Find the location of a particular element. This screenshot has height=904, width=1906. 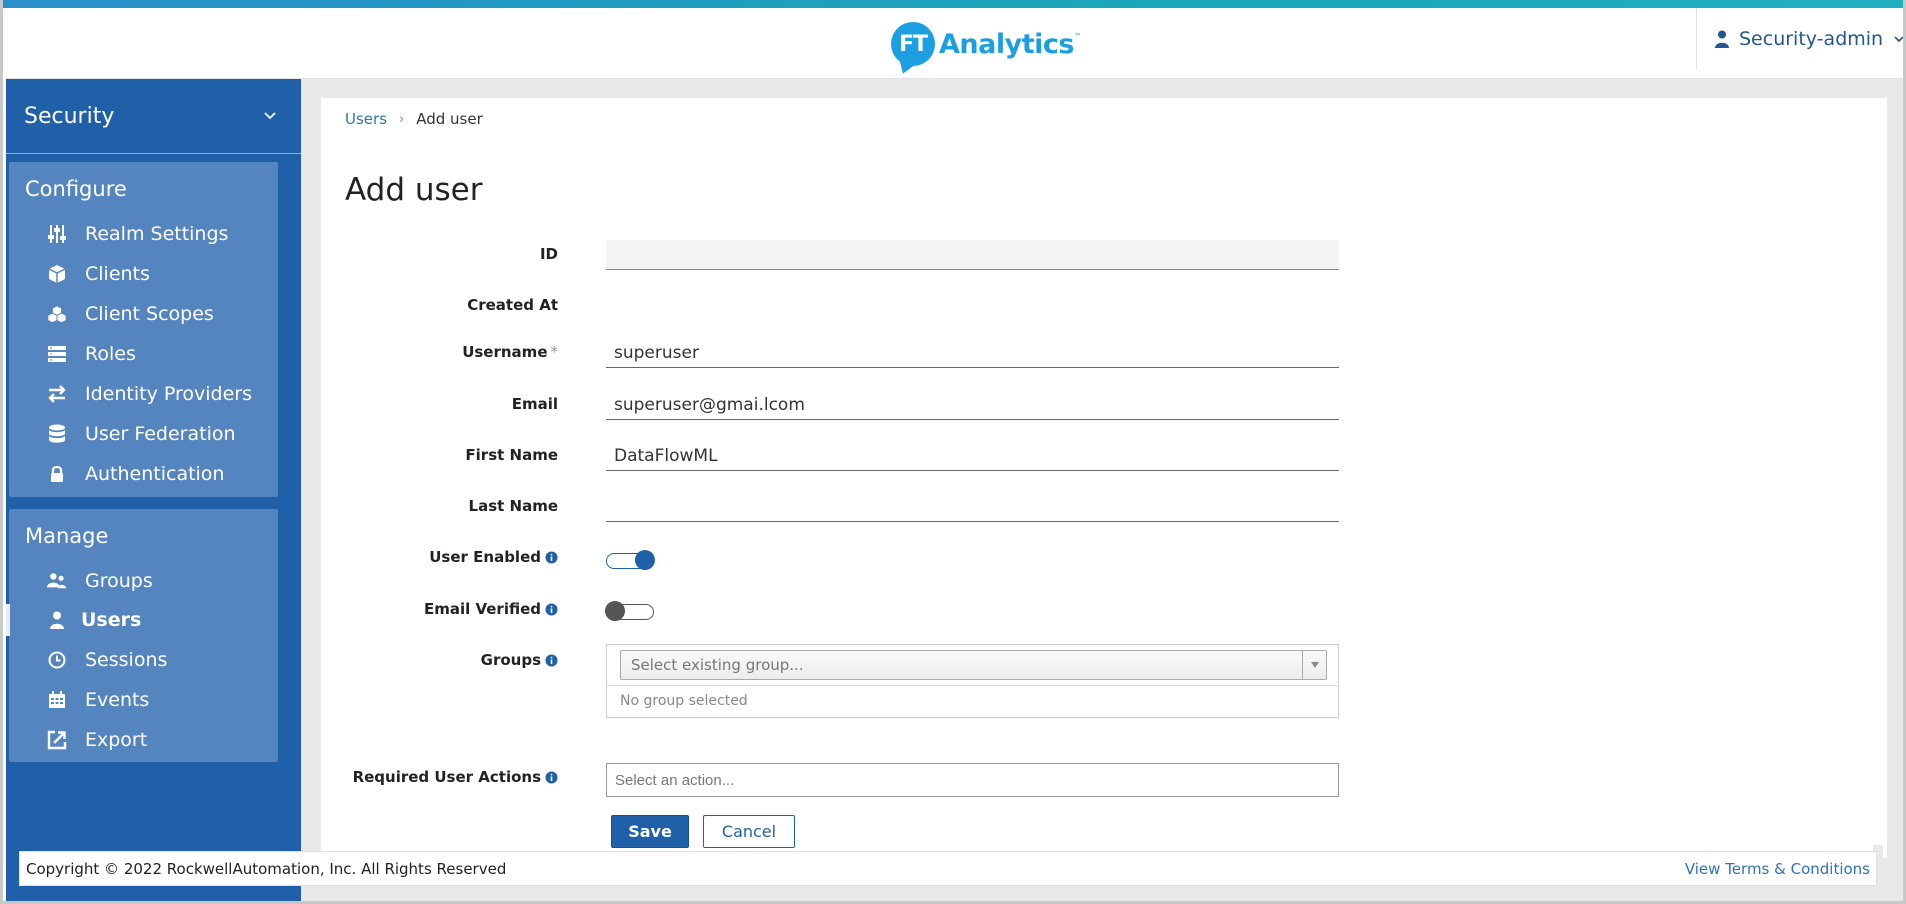

sidebar-item-events: Events is located at coordinates (143, 700).